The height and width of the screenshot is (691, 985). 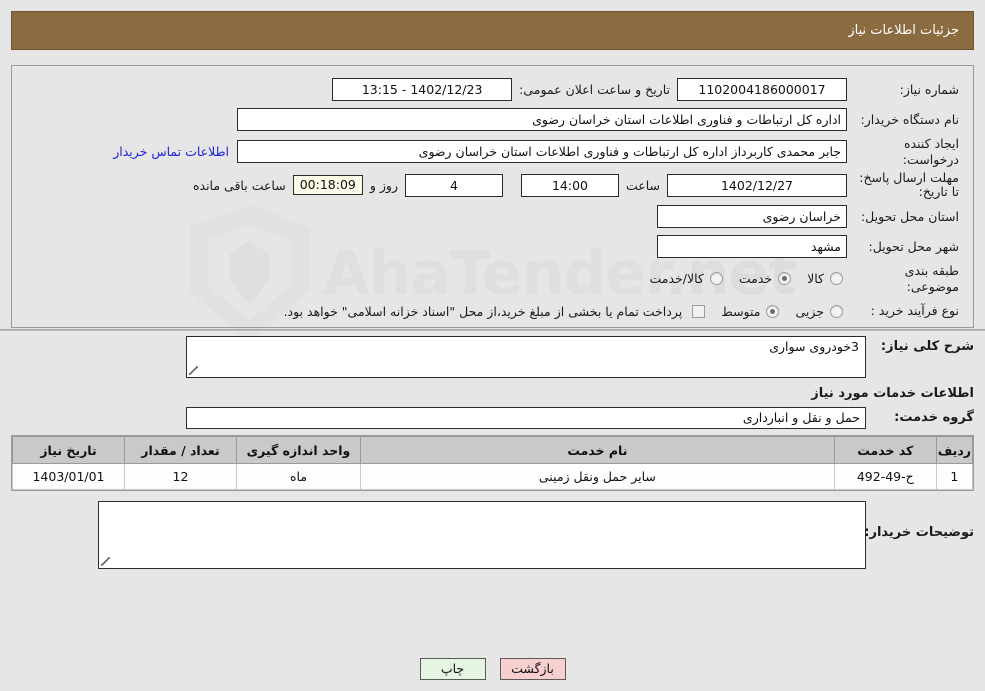 I want to click on days-word: روز و, so click(x=383, y=185).